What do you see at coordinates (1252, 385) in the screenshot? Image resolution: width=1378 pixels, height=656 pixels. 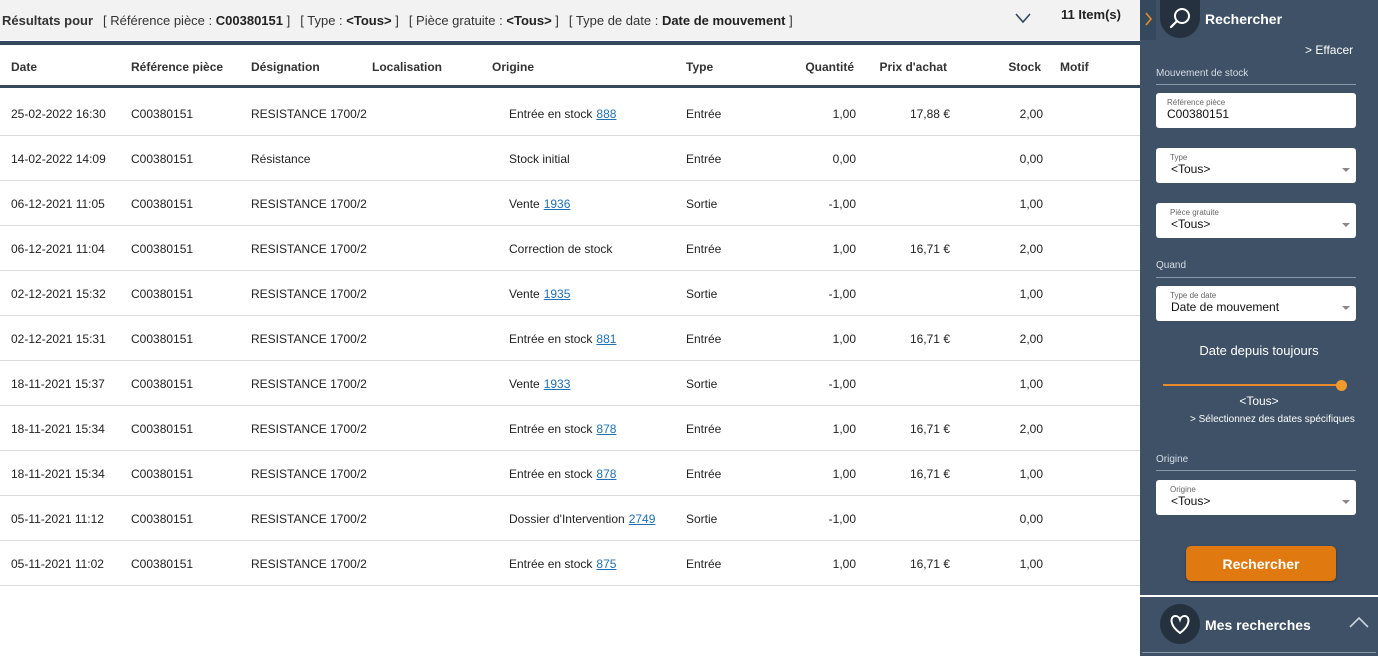 I see `date-slider-track` at bounding box center [1252, 385].